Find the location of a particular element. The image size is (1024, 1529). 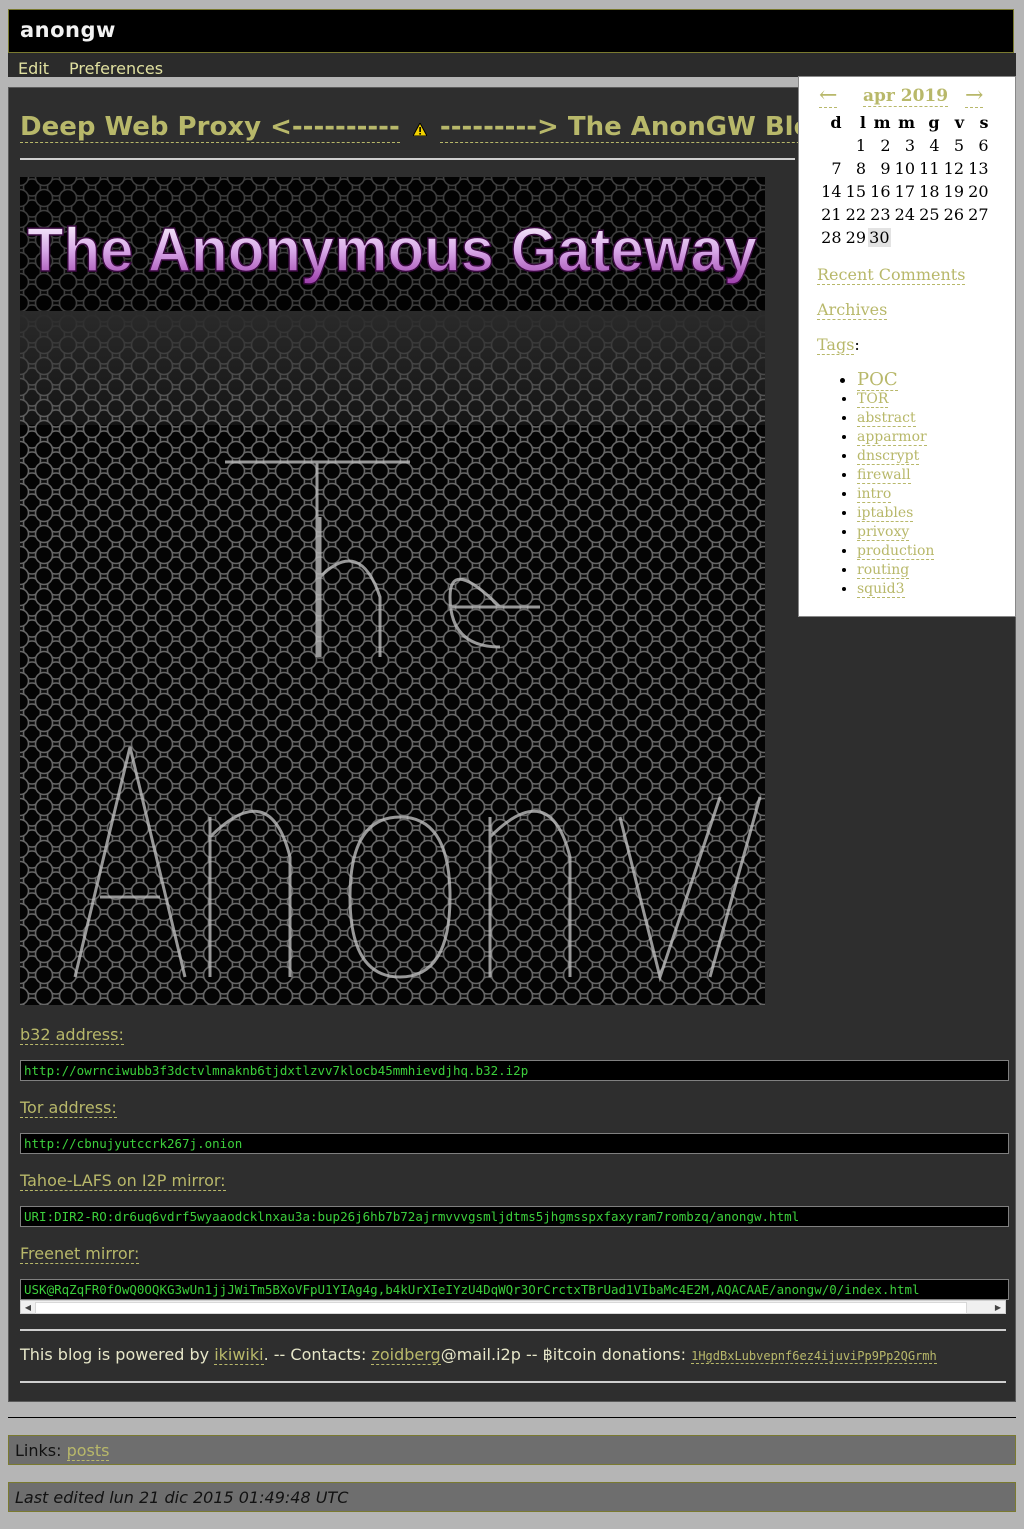

preferences-link: Preferences is located at coordinates (116, 68).